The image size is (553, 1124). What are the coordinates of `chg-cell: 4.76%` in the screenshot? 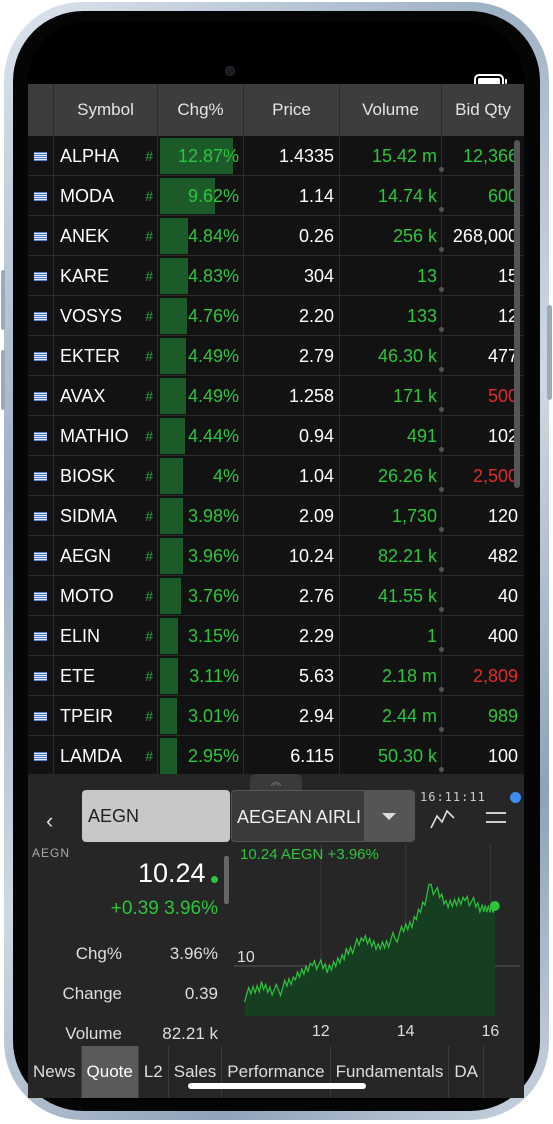 It's located at (201, 315).